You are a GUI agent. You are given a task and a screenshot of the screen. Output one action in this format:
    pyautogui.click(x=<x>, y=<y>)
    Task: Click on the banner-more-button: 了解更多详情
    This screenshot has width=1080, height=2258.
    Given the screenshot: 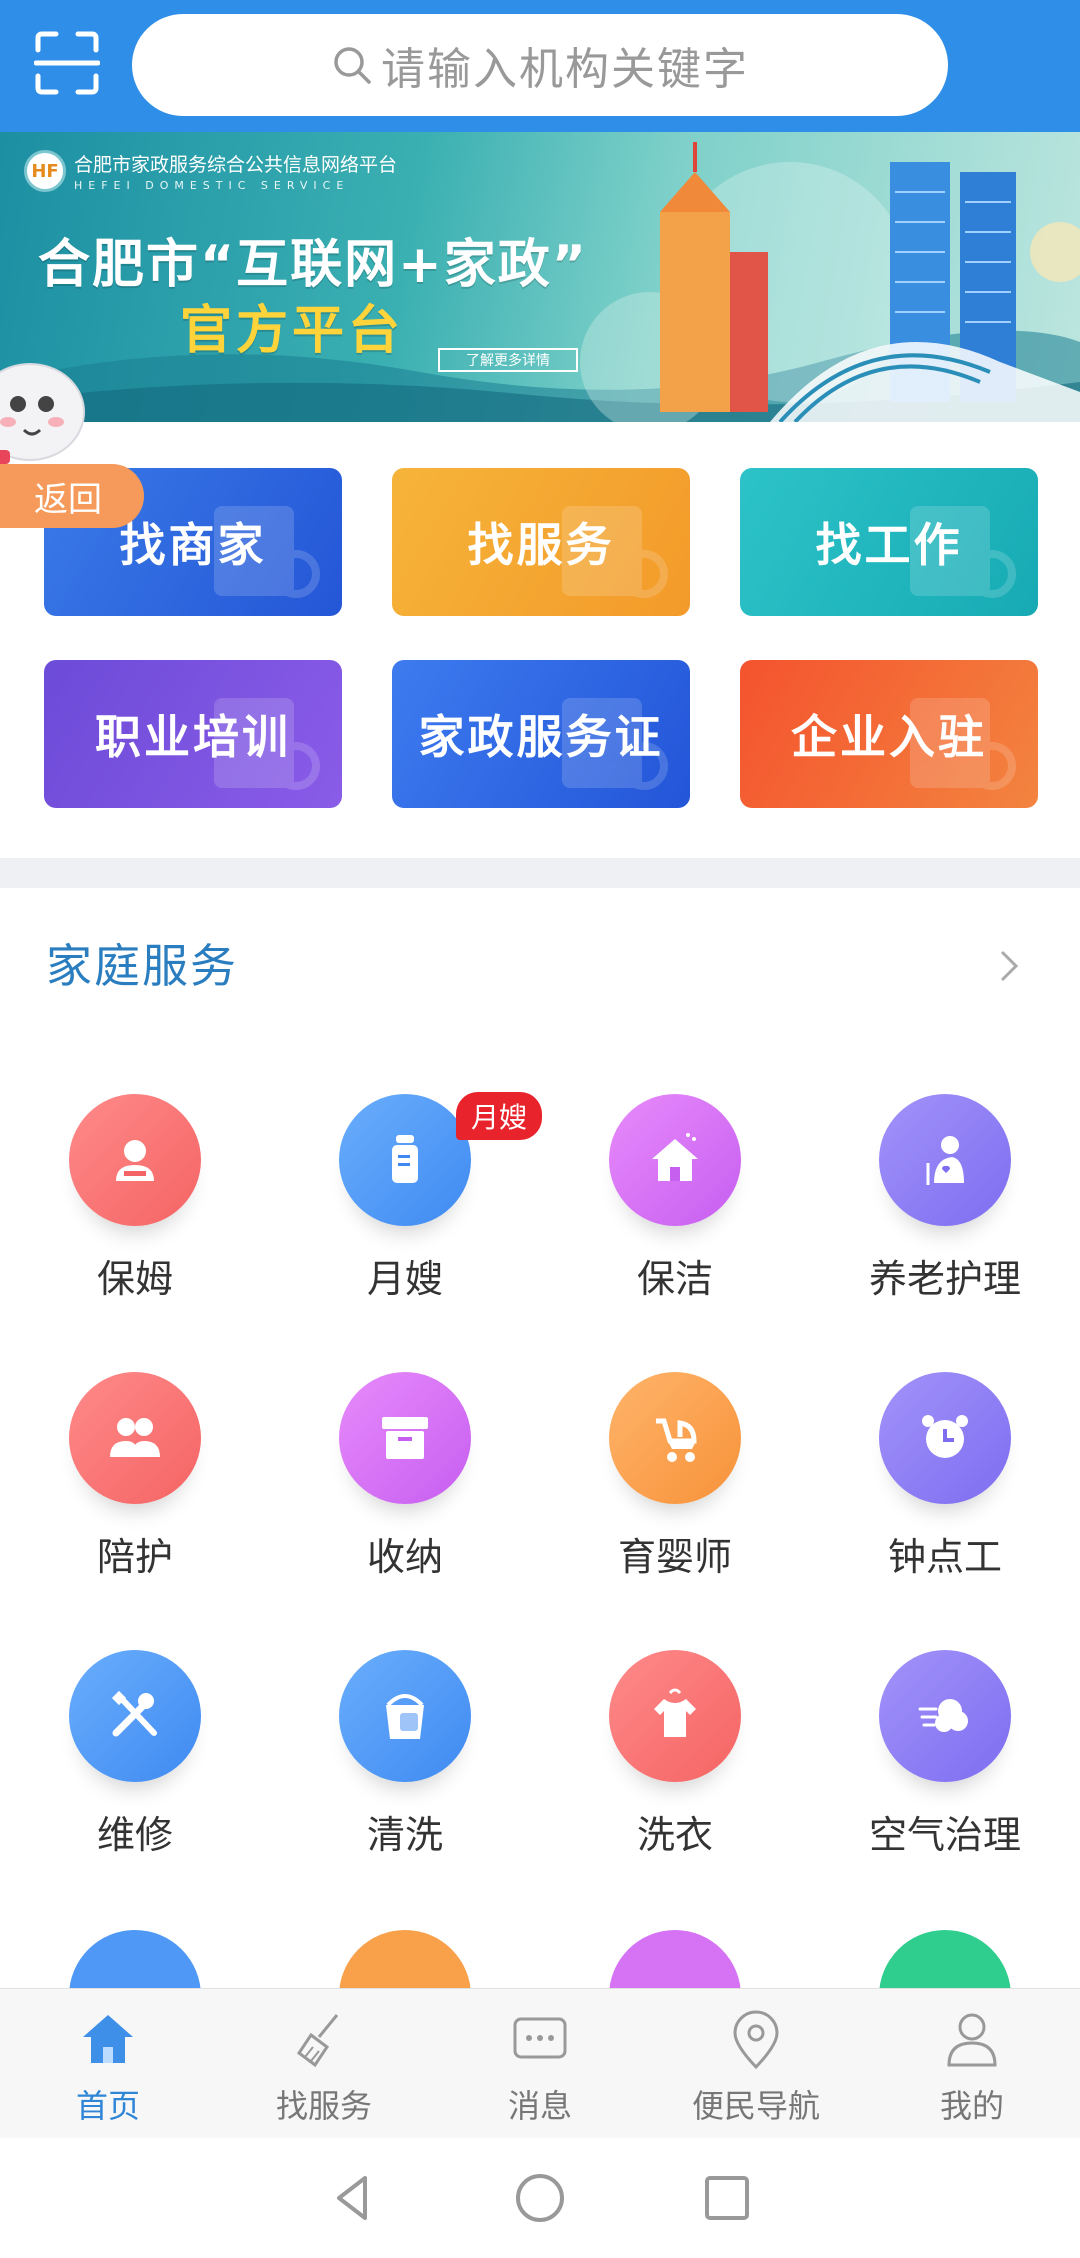 What is the action you would take?
    pyautogui.click(x=508, y=360)
    